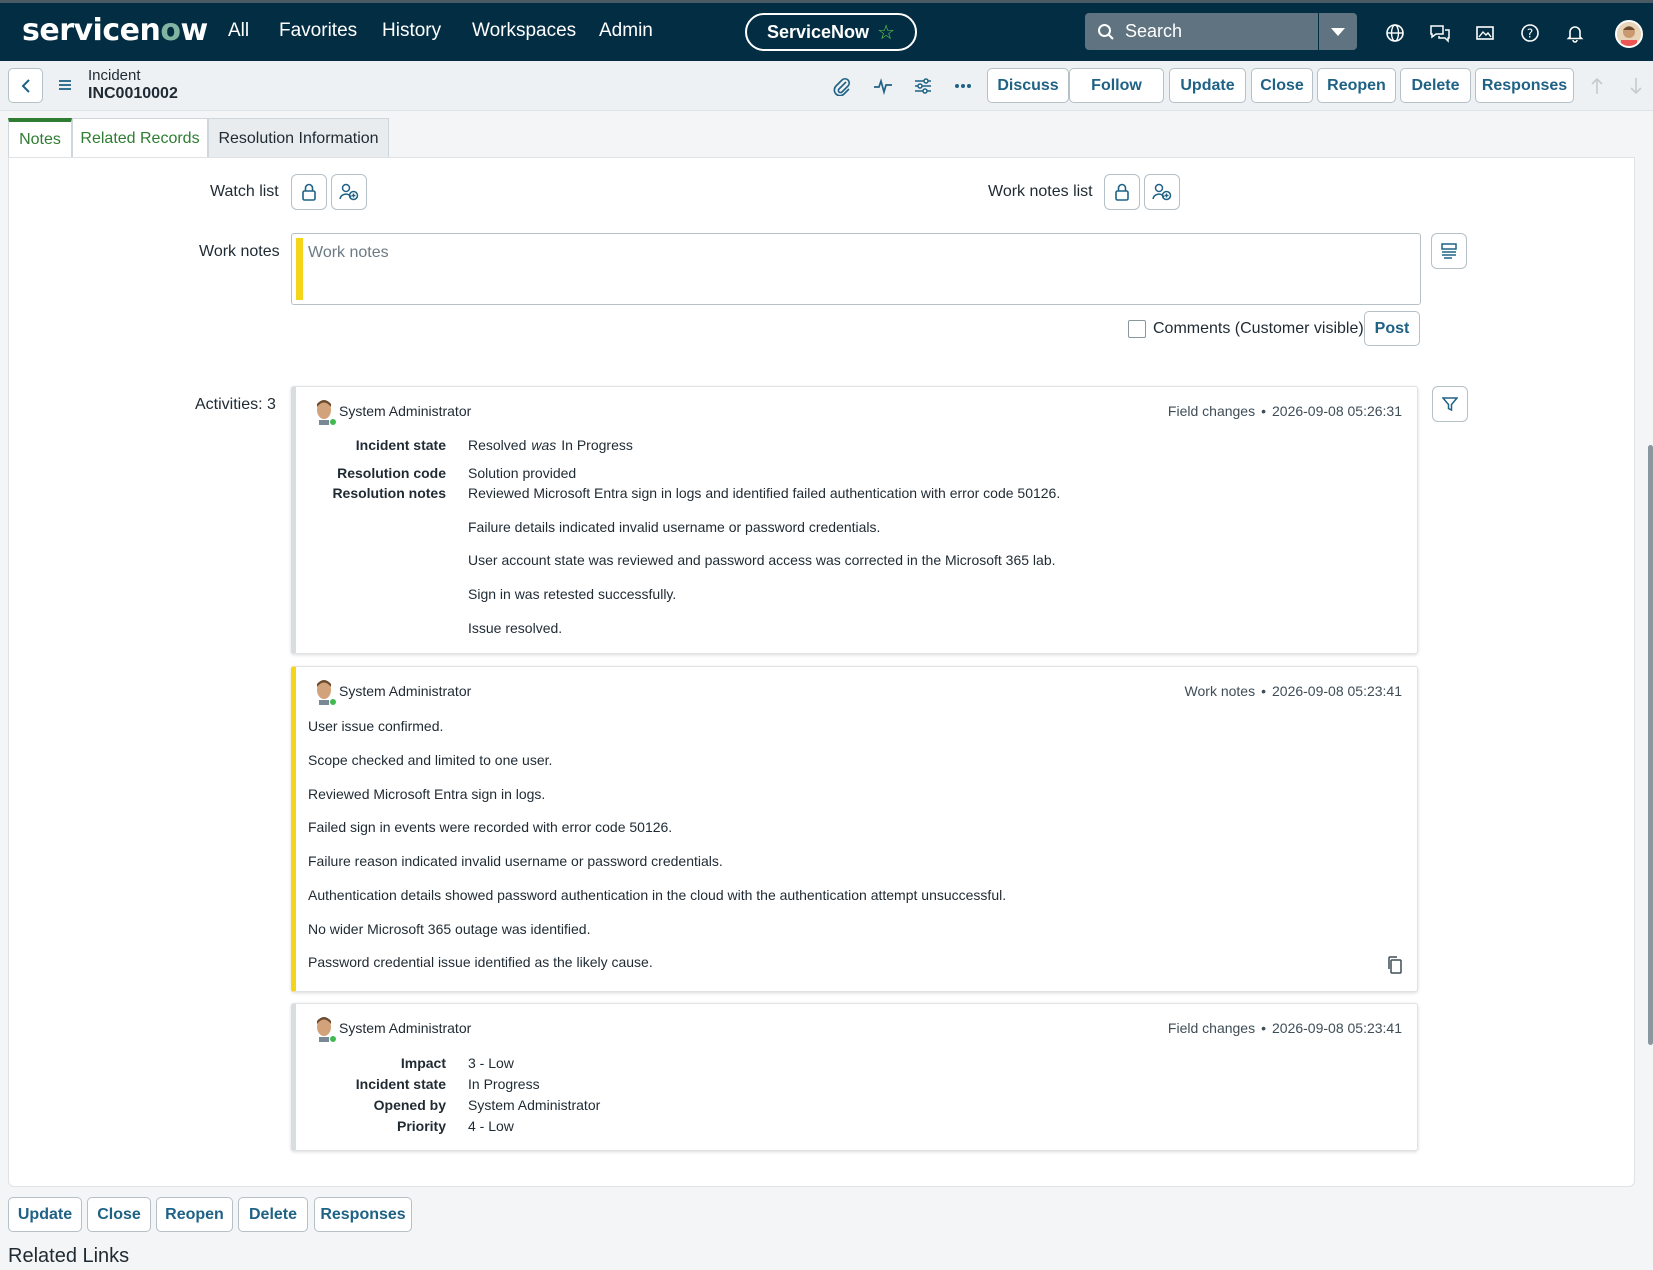  I want to click on post-button: Post, so click(1392, 328).